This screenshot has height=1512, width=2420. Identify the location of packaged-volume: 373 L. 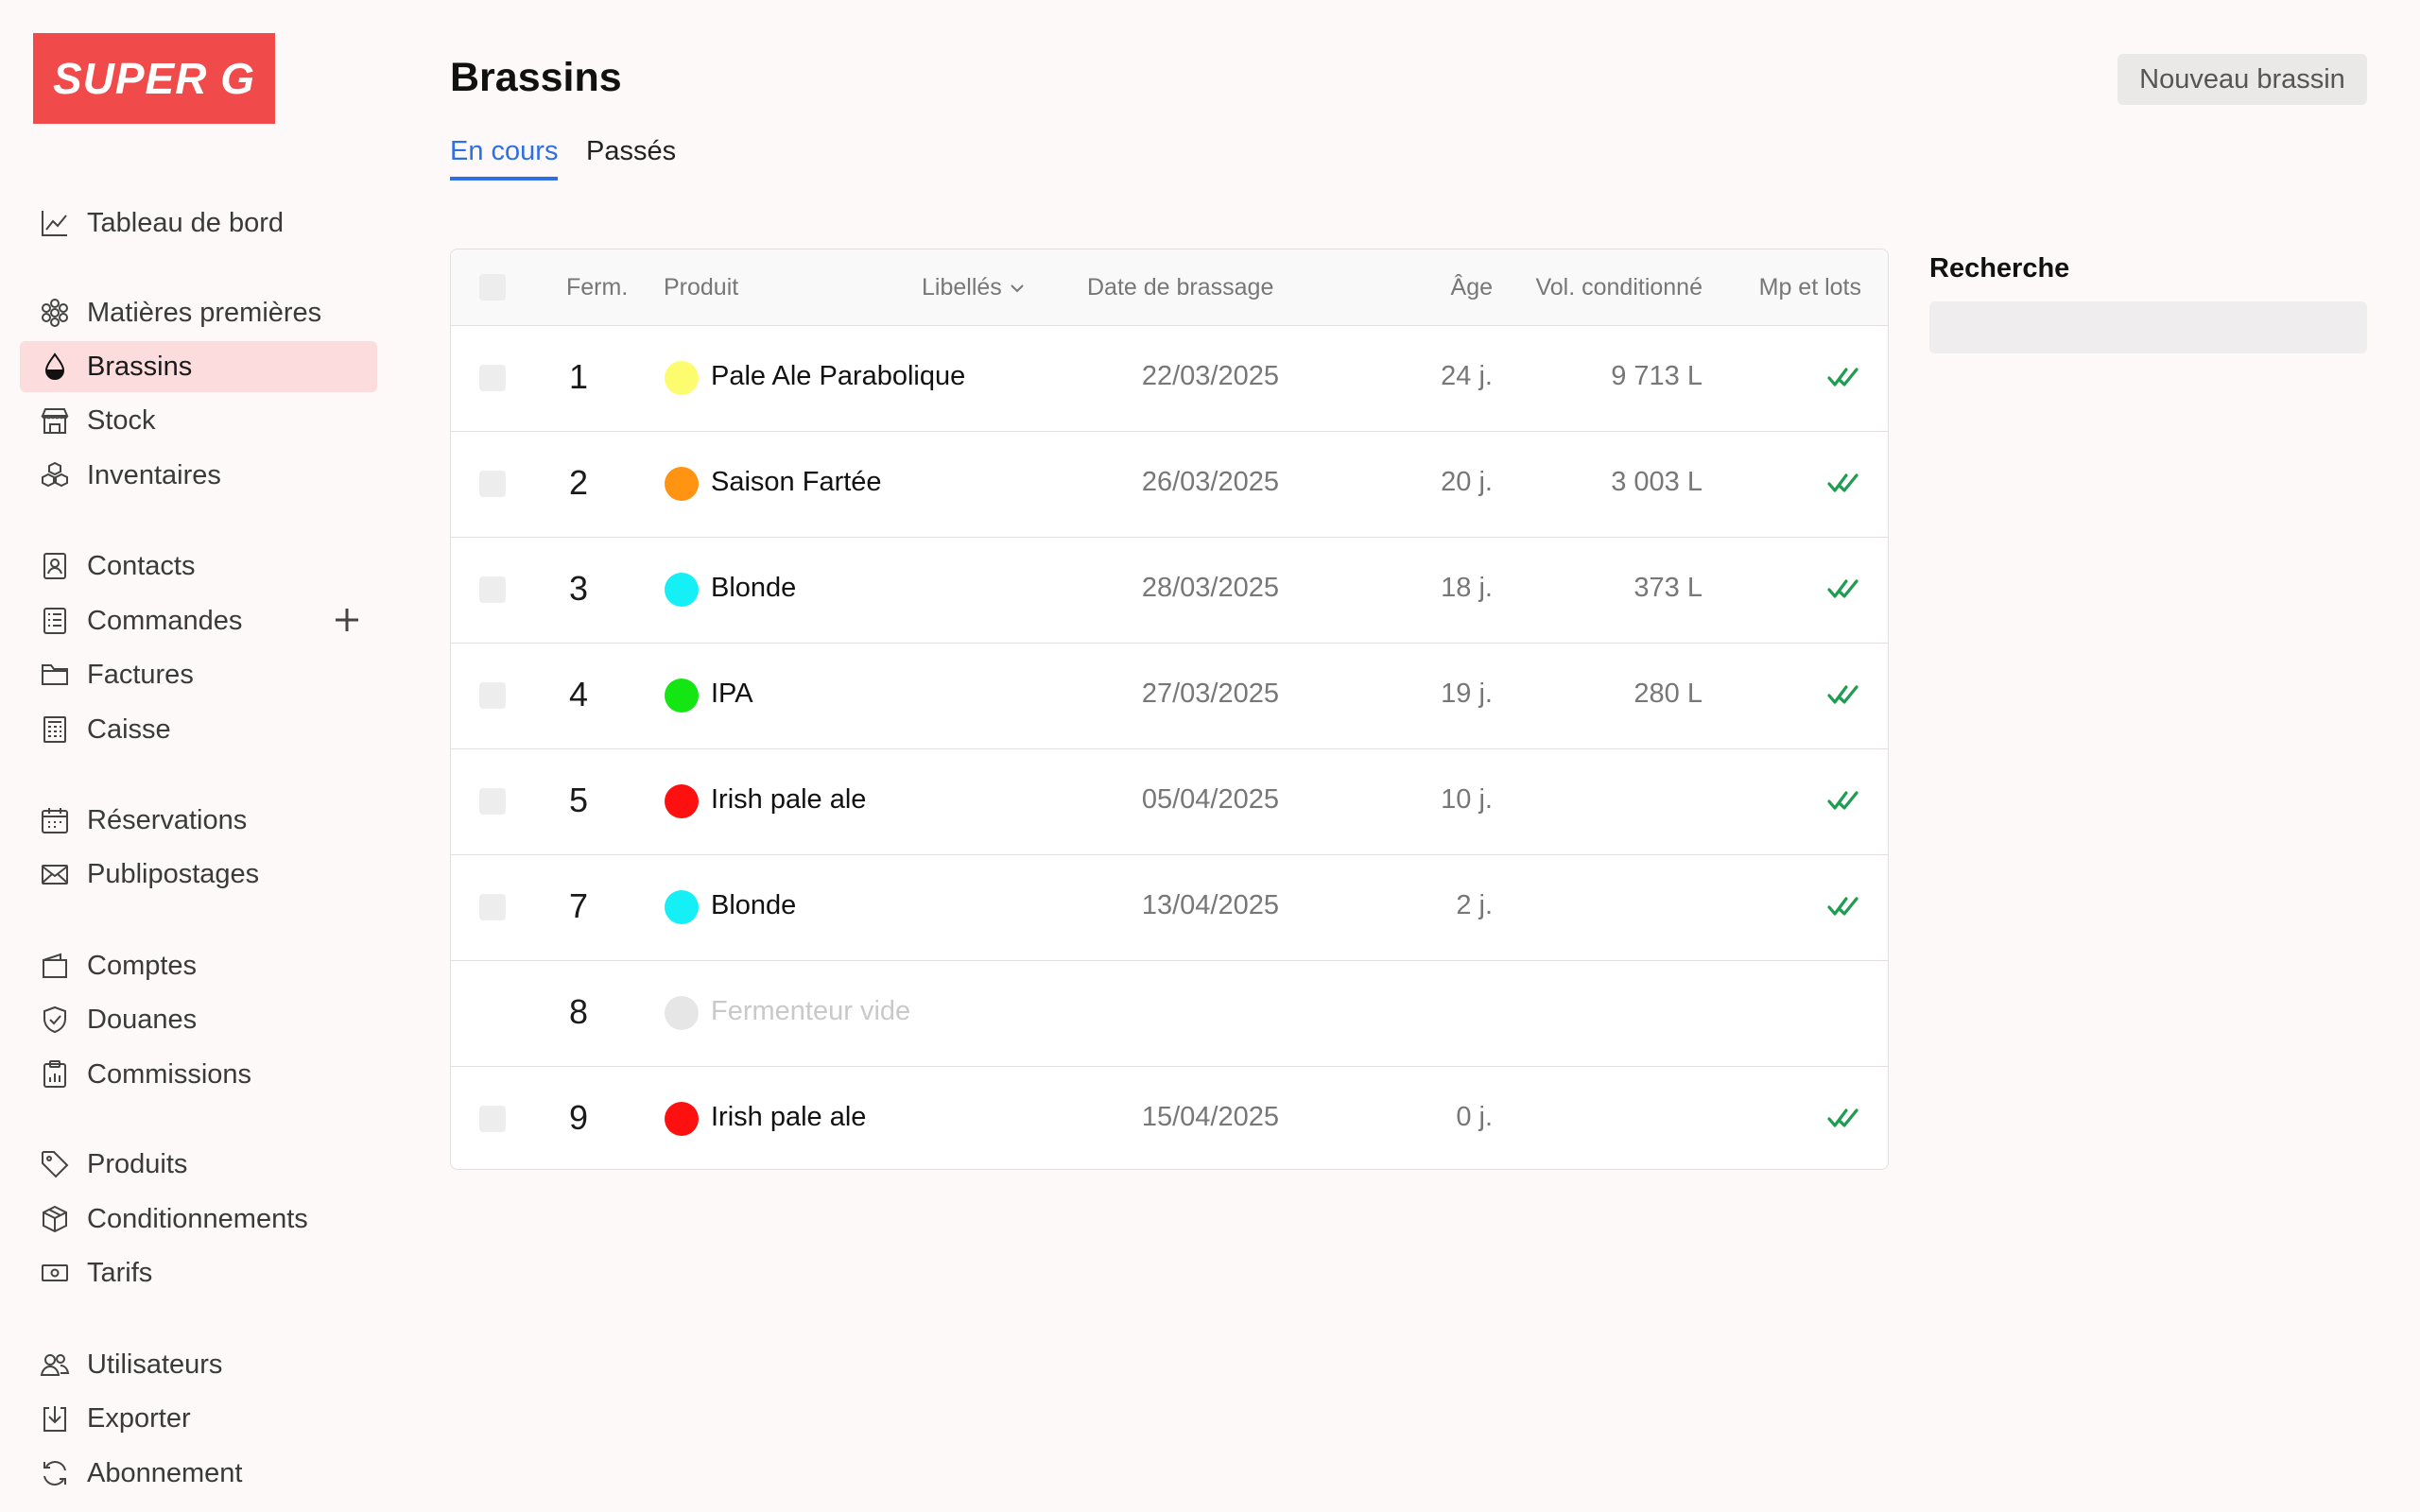
(1668, 588).